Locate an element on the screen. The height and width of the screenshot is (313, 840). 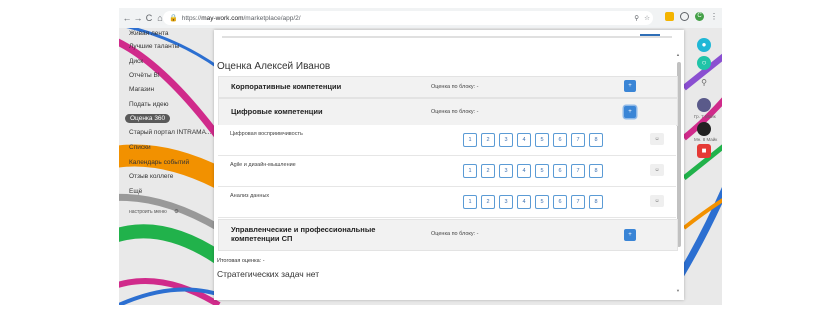
sidebar-item-rating-360: Оценка 360 is located at coordinates (148, 118).